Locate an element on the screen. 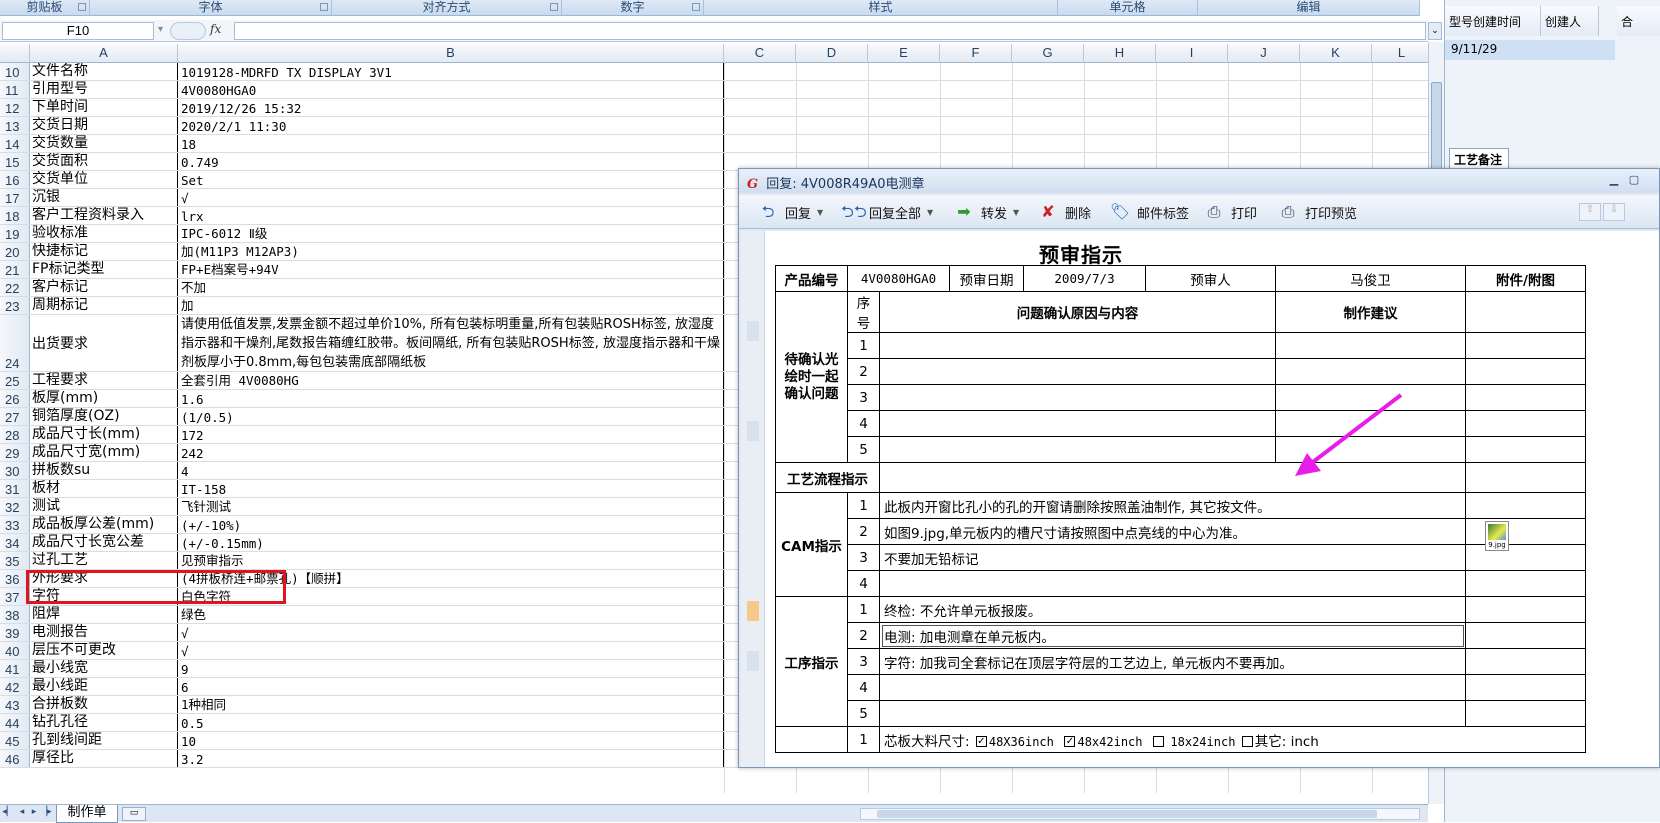 This screenshot has width=1660, height=823. cell-b: 242 is located at coordinates (451, 452).